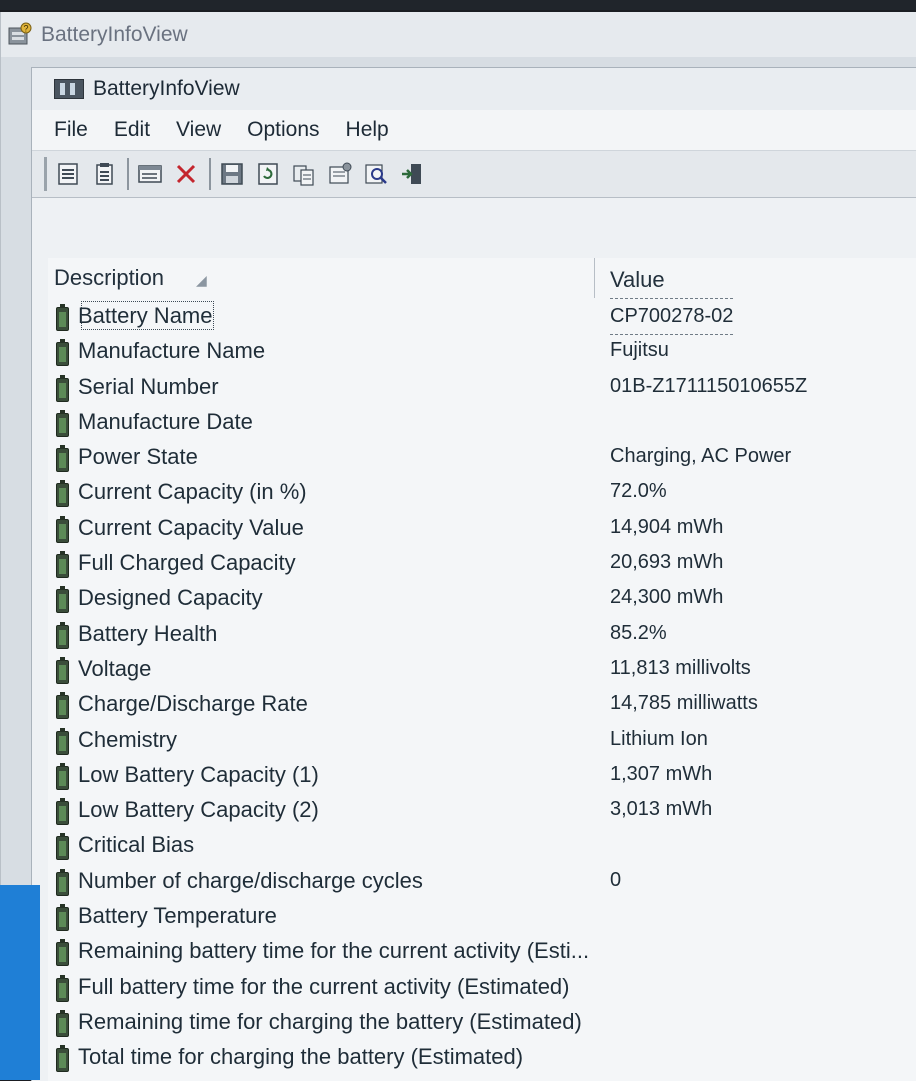 This screenshot has width=916, height=1081. I want to click on column-header-description-label: Description, so click(109, 277).